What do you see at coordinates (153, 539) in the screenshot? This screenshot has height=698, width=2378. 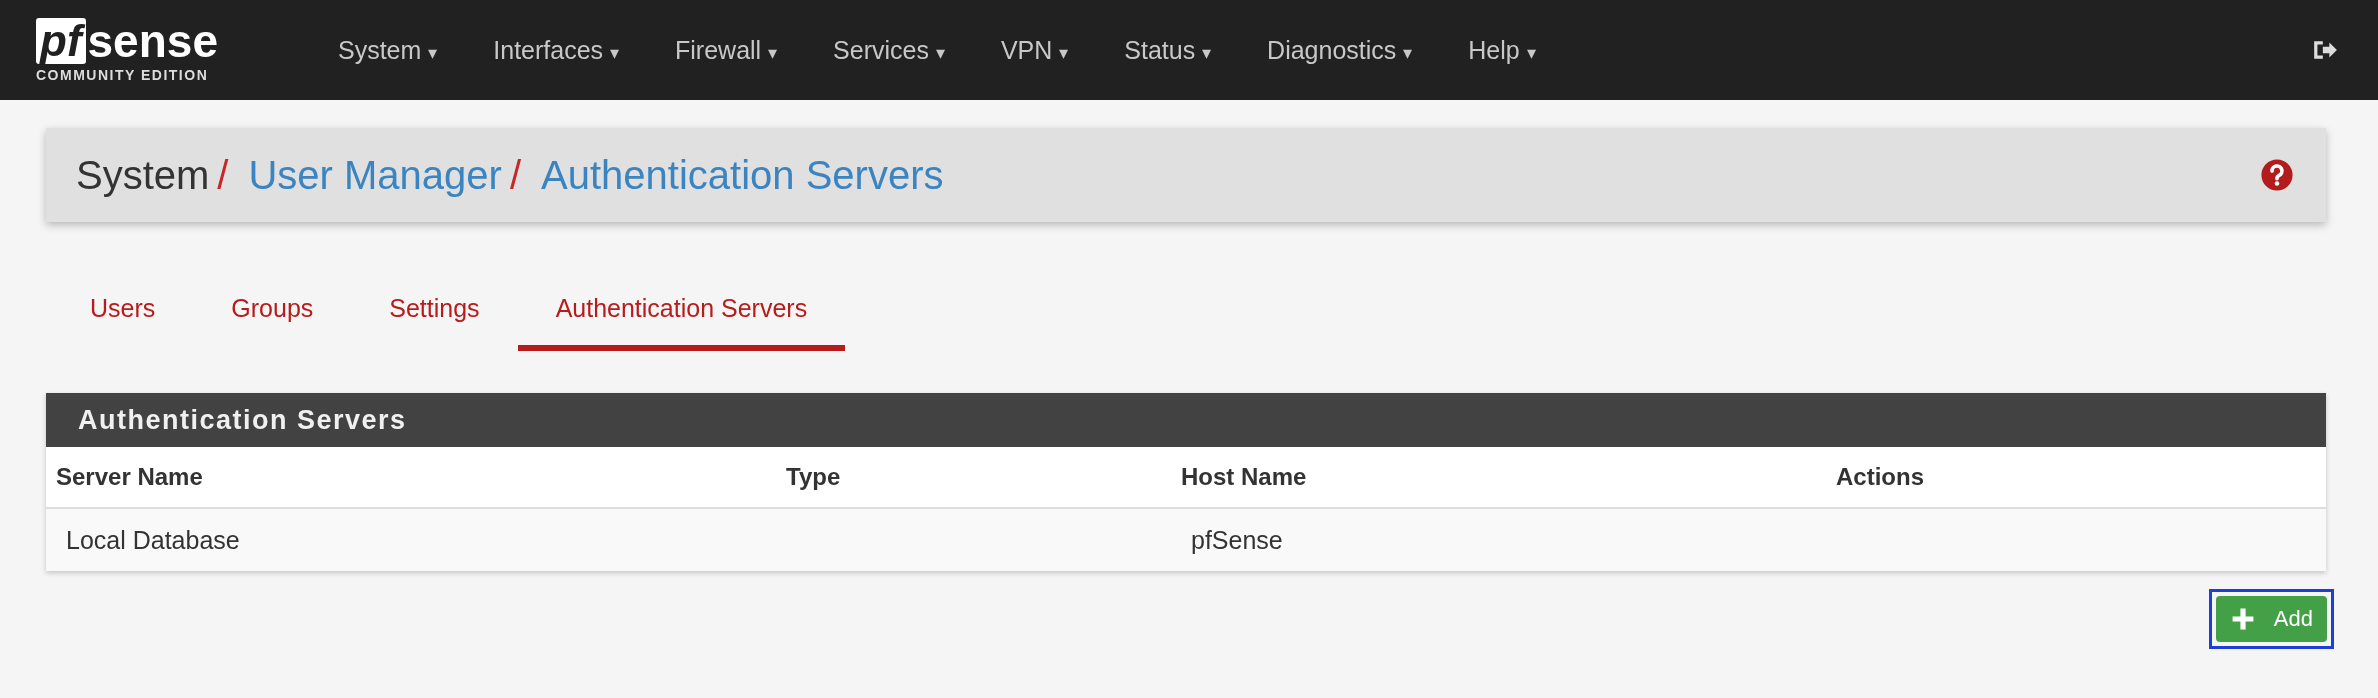 I see `table-cell: Local Database` at bounding box center [153, 539].